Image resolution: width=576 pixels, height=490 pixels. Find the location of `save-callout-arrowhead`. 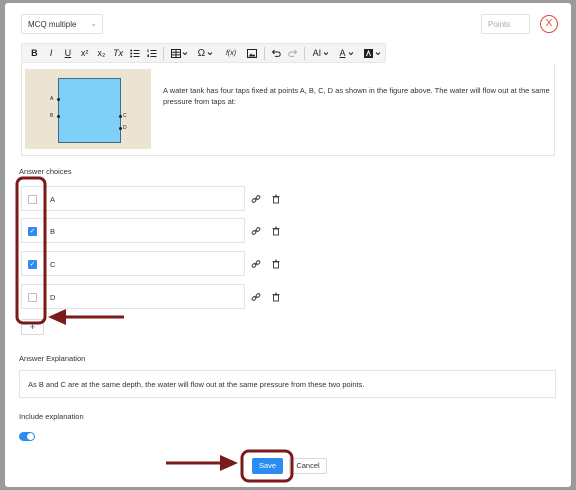

save-callout-arrowhead is located at coordinates (229, 463).